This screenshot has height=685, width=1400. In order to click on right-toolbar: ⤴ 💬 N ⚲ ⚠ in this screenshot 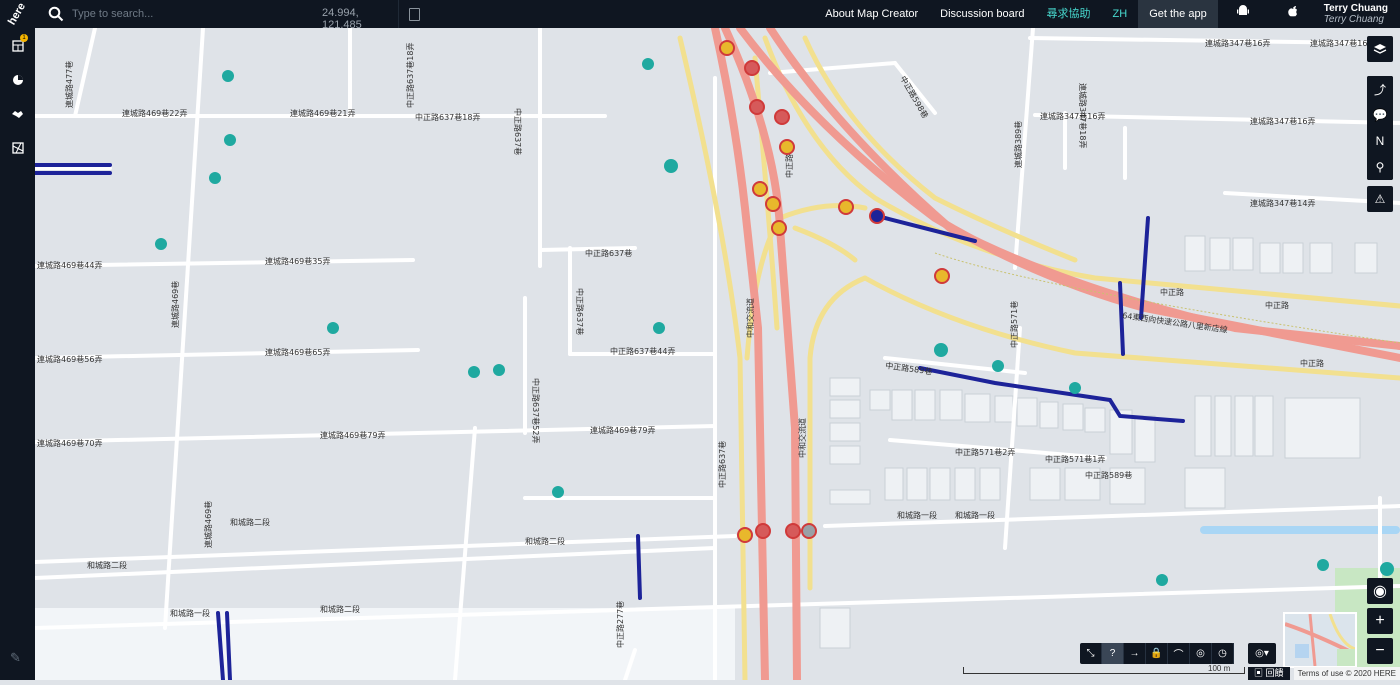, I will do `click(1380, 126)`.